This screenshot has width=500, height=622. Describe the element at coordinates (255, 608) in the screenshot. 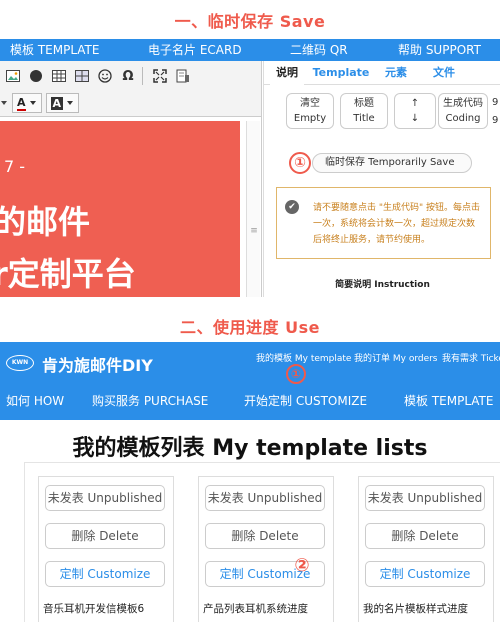

I see `template-name: 产品列表耳机系统进度` at that location.